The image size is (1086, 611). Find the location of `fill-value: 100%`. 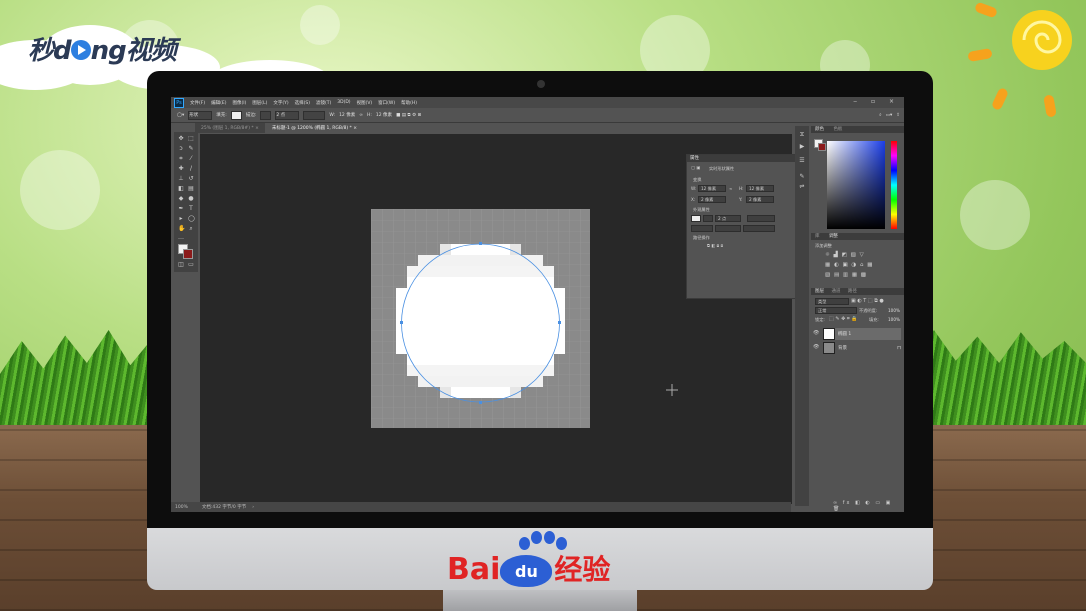

fill-value: 100% is located at coordinates (894, 319).